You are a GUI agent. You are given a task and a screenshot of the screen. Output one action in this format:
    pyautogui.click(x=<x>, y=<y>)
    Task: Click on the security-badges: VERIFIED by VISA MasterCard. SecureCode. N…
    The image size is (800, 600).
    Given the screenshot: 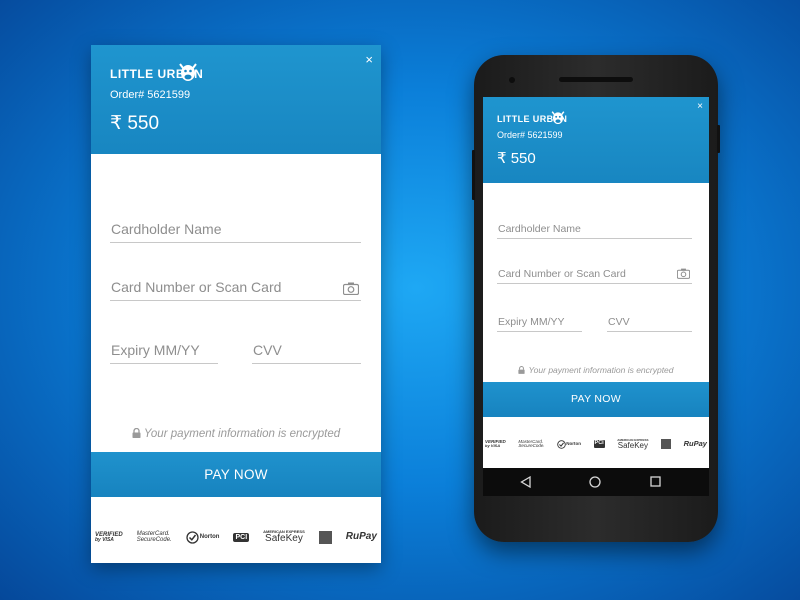 What is the action you would take?
    pyautogui.click(x=236, y=537)
    